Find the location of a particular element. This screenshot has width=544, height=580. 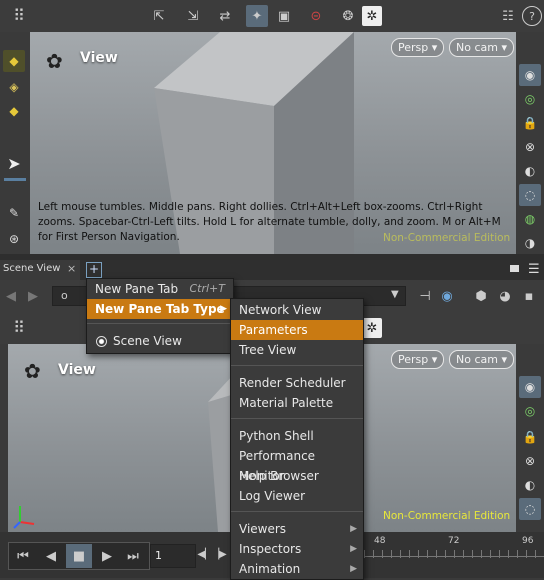

select-arrow-icon: ⇱ is located at coordinates (159, 16).